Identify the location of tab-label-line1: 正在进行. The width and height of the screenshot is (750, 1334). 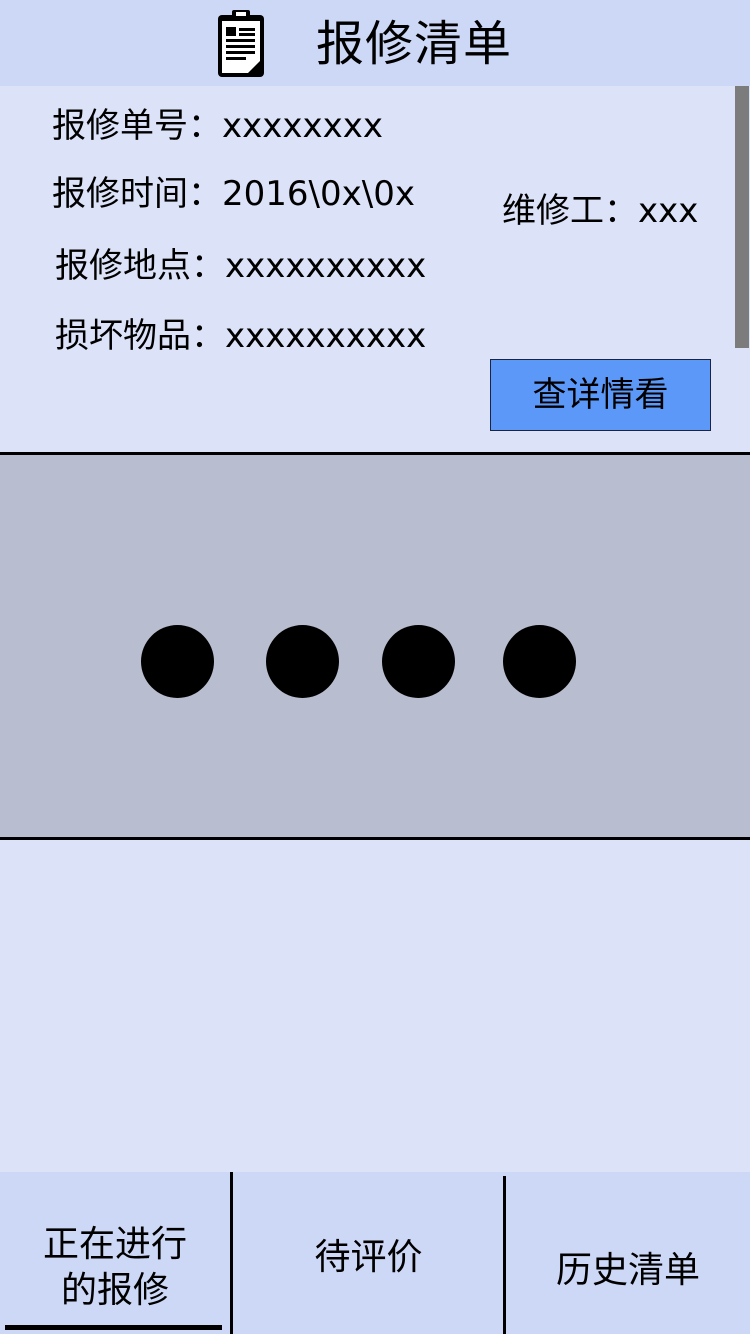
(114, 1244).